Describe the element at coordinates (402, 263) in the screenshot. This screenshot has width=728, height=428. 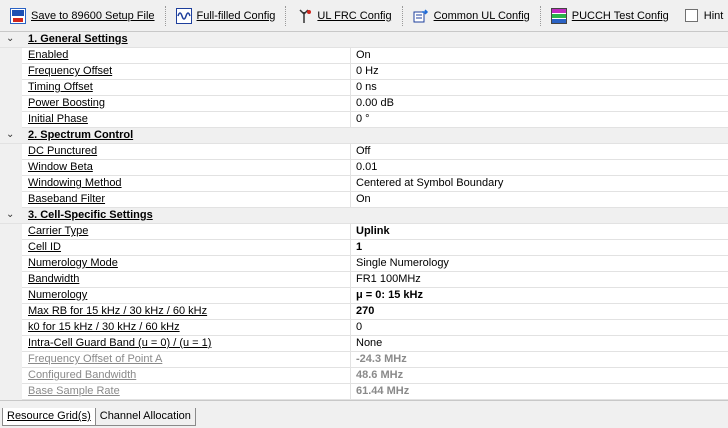
I see `property-value: Single Numerology` at that location.